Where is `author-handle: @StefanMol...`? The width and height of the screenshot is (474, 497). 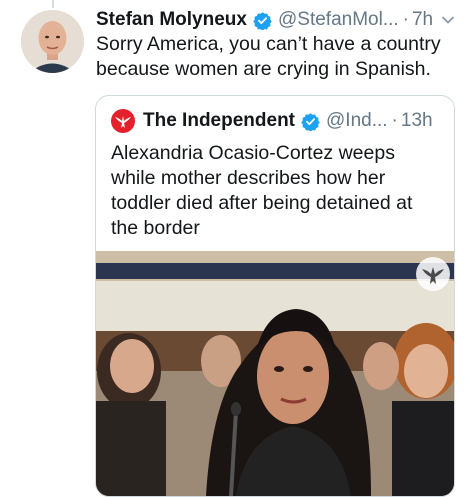
author-handle: @StefanMol... is located at coordinates (338, 20).